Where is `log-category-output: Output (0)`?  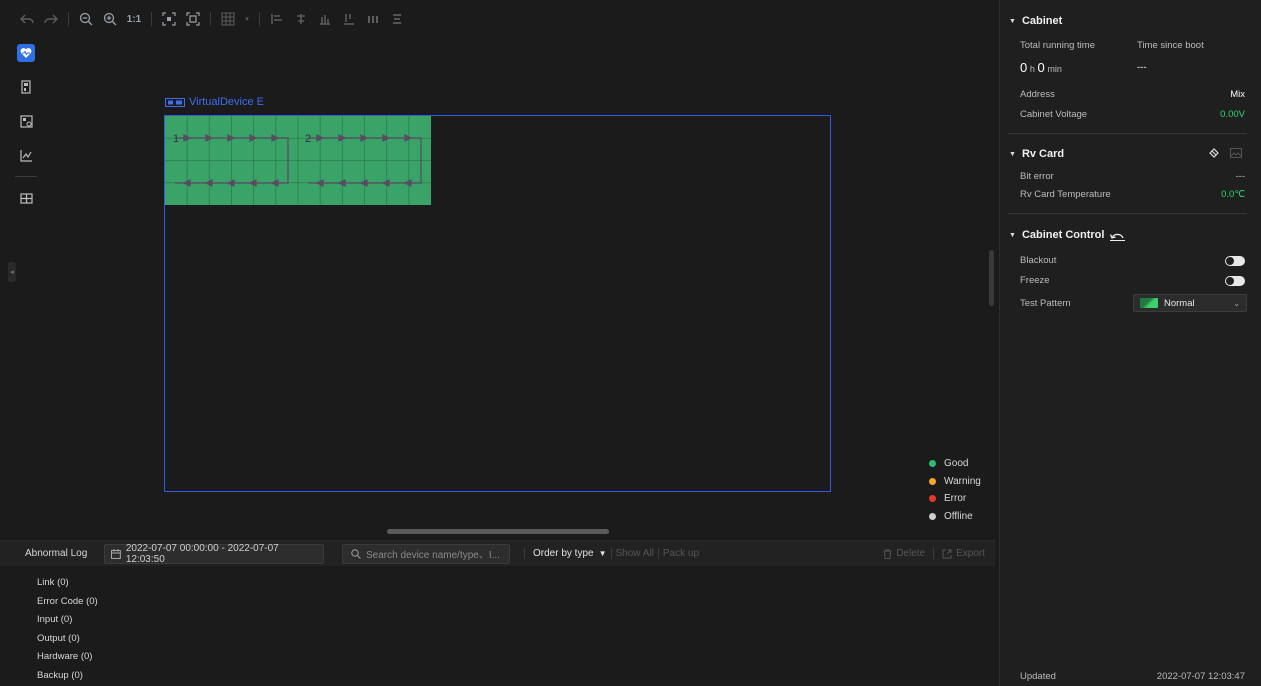 log-category-output: Output (0) is located at coordinates (67, 639).